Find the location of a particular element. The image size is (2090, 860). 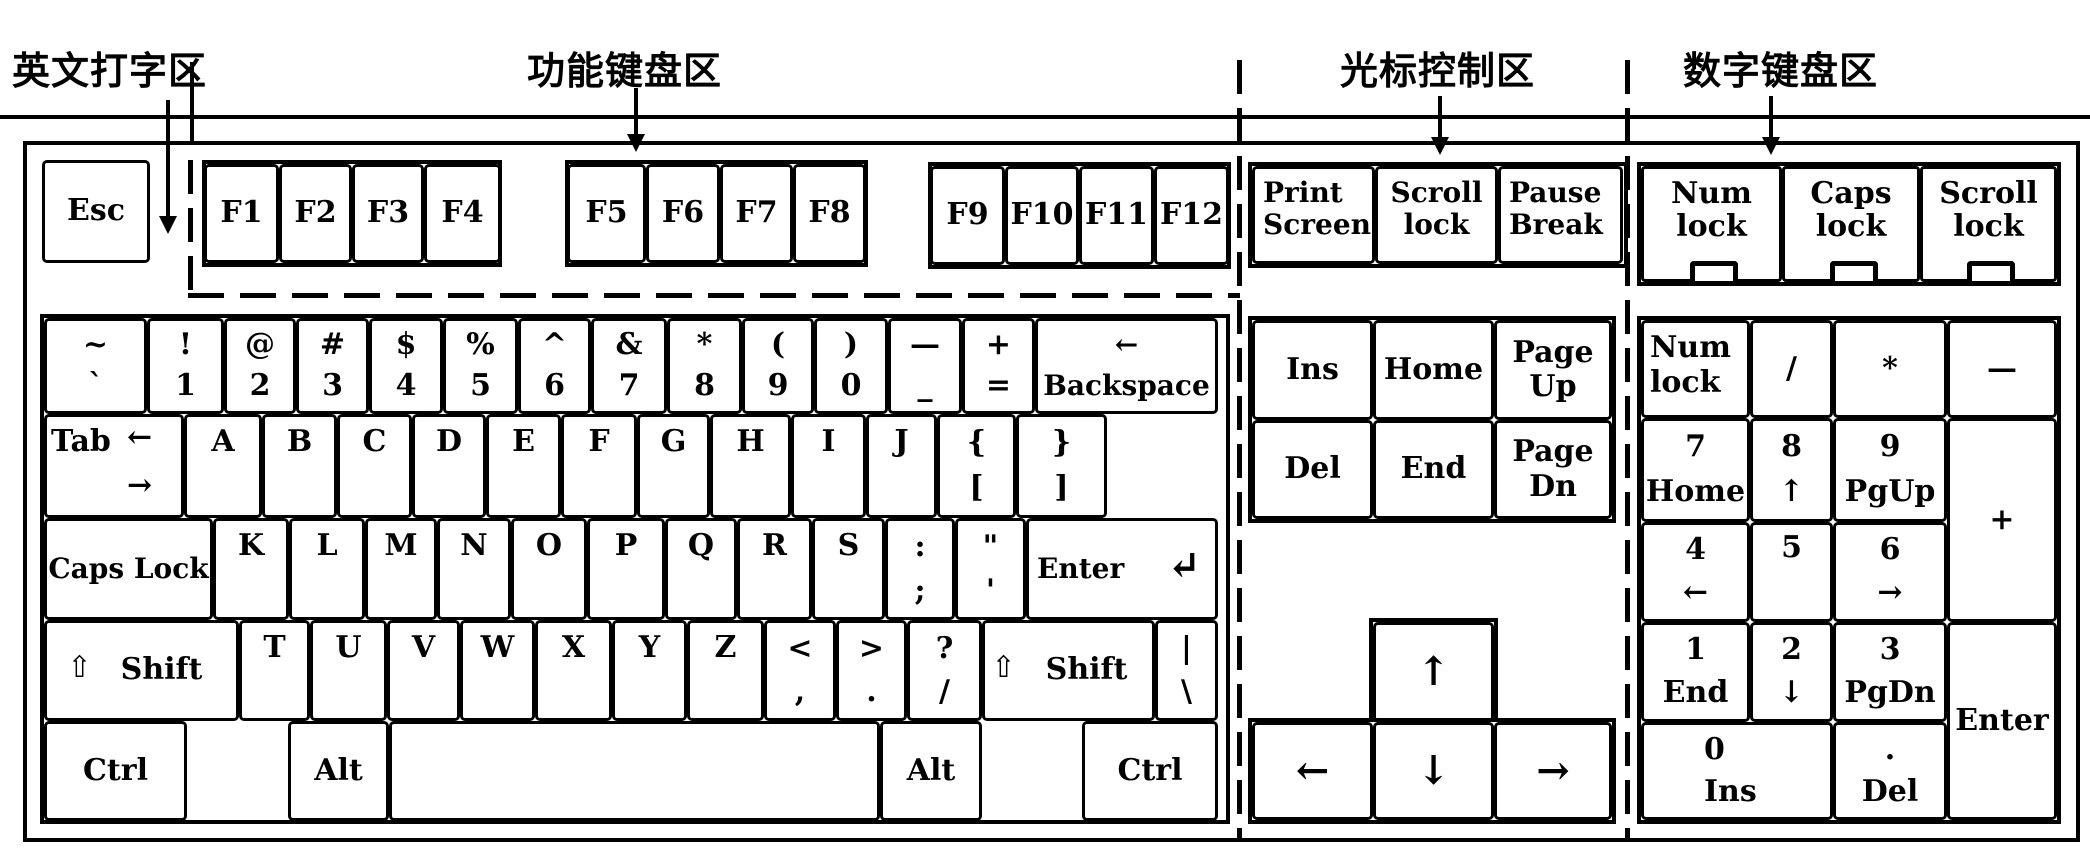

key-letter-2: C is located at coordinates (374, 466).